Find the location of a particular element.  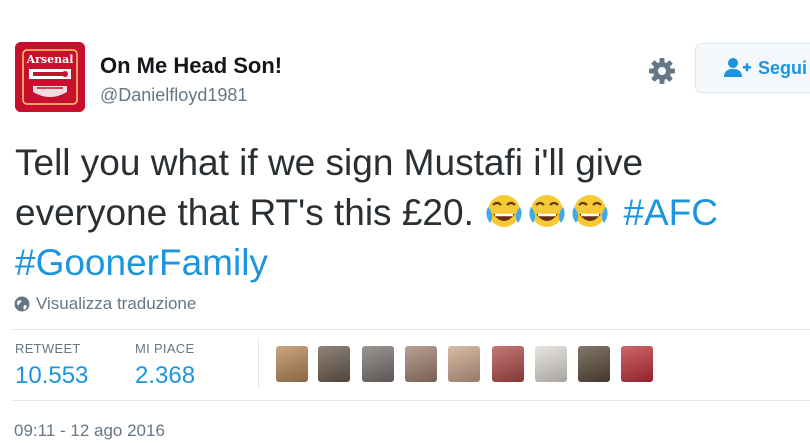

tweet-line-3: #GoonerFamily is located at coordinates (410, 263).